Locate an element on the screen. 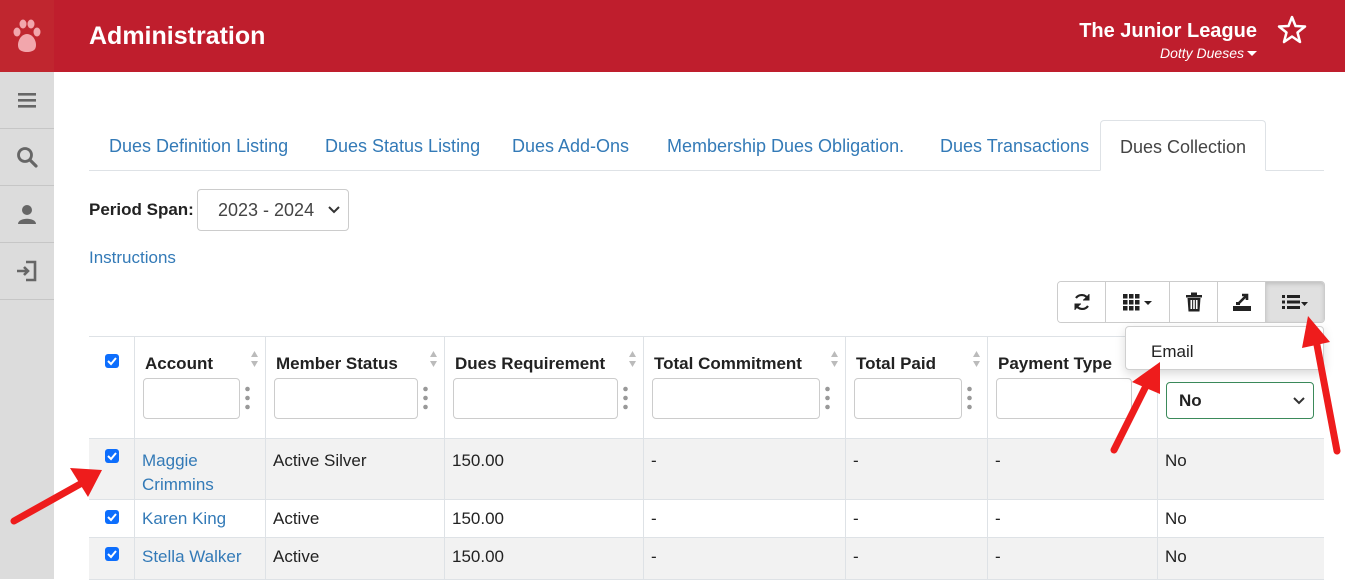  header-member-status: Member Status is located at coordinates (354, 388).